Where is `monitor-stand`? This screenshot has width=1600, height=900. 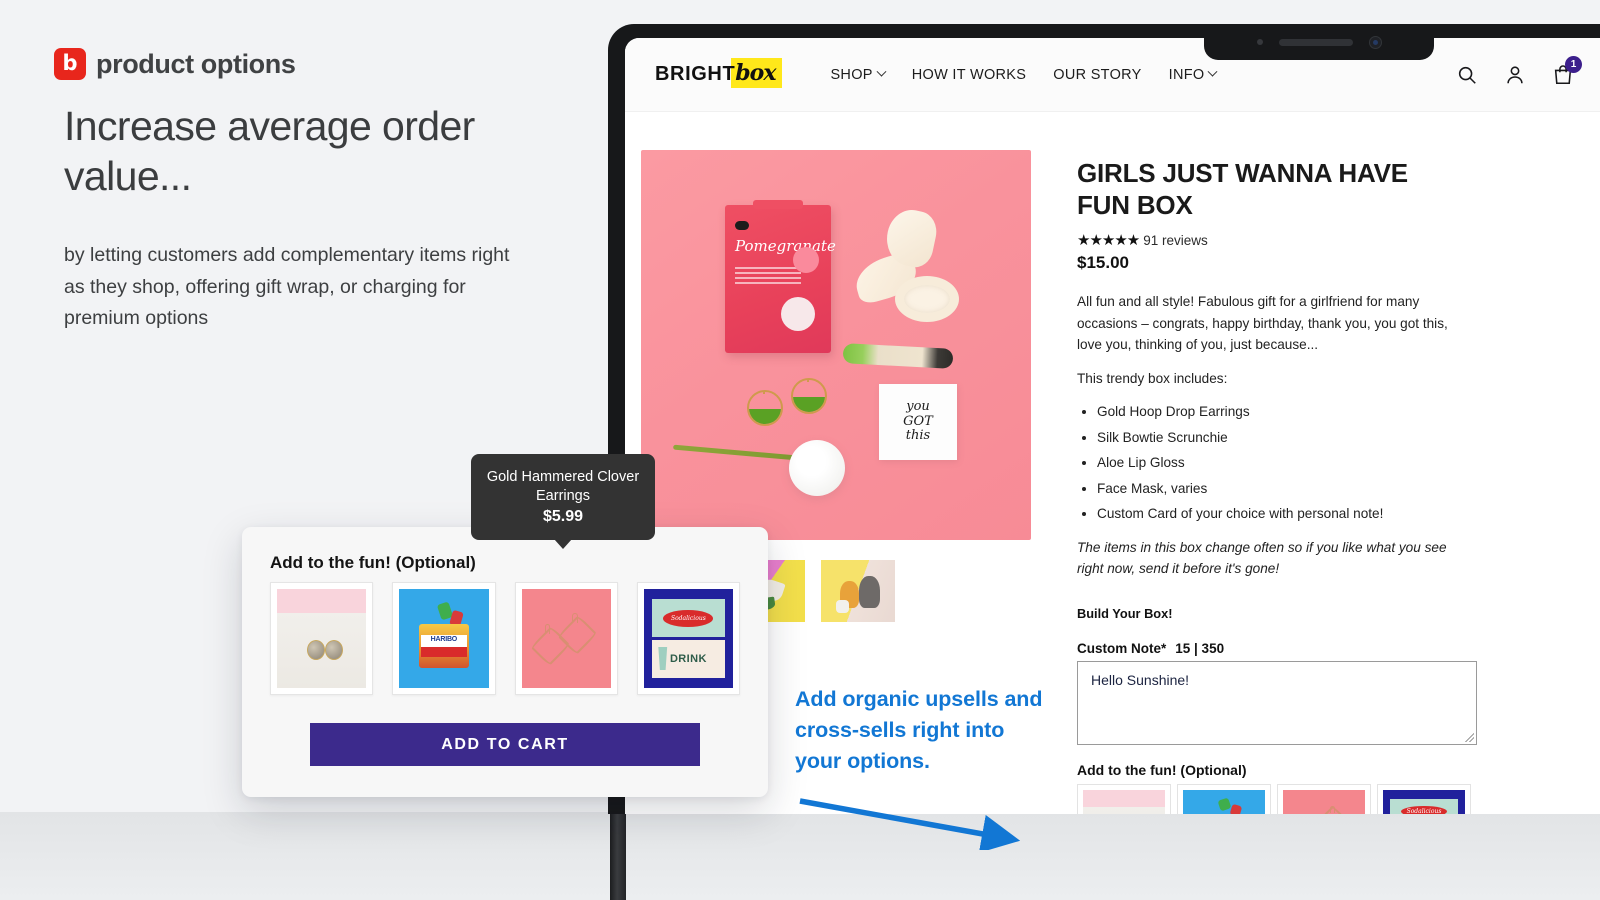
monitor-stand is located at coordinates (618, 856).